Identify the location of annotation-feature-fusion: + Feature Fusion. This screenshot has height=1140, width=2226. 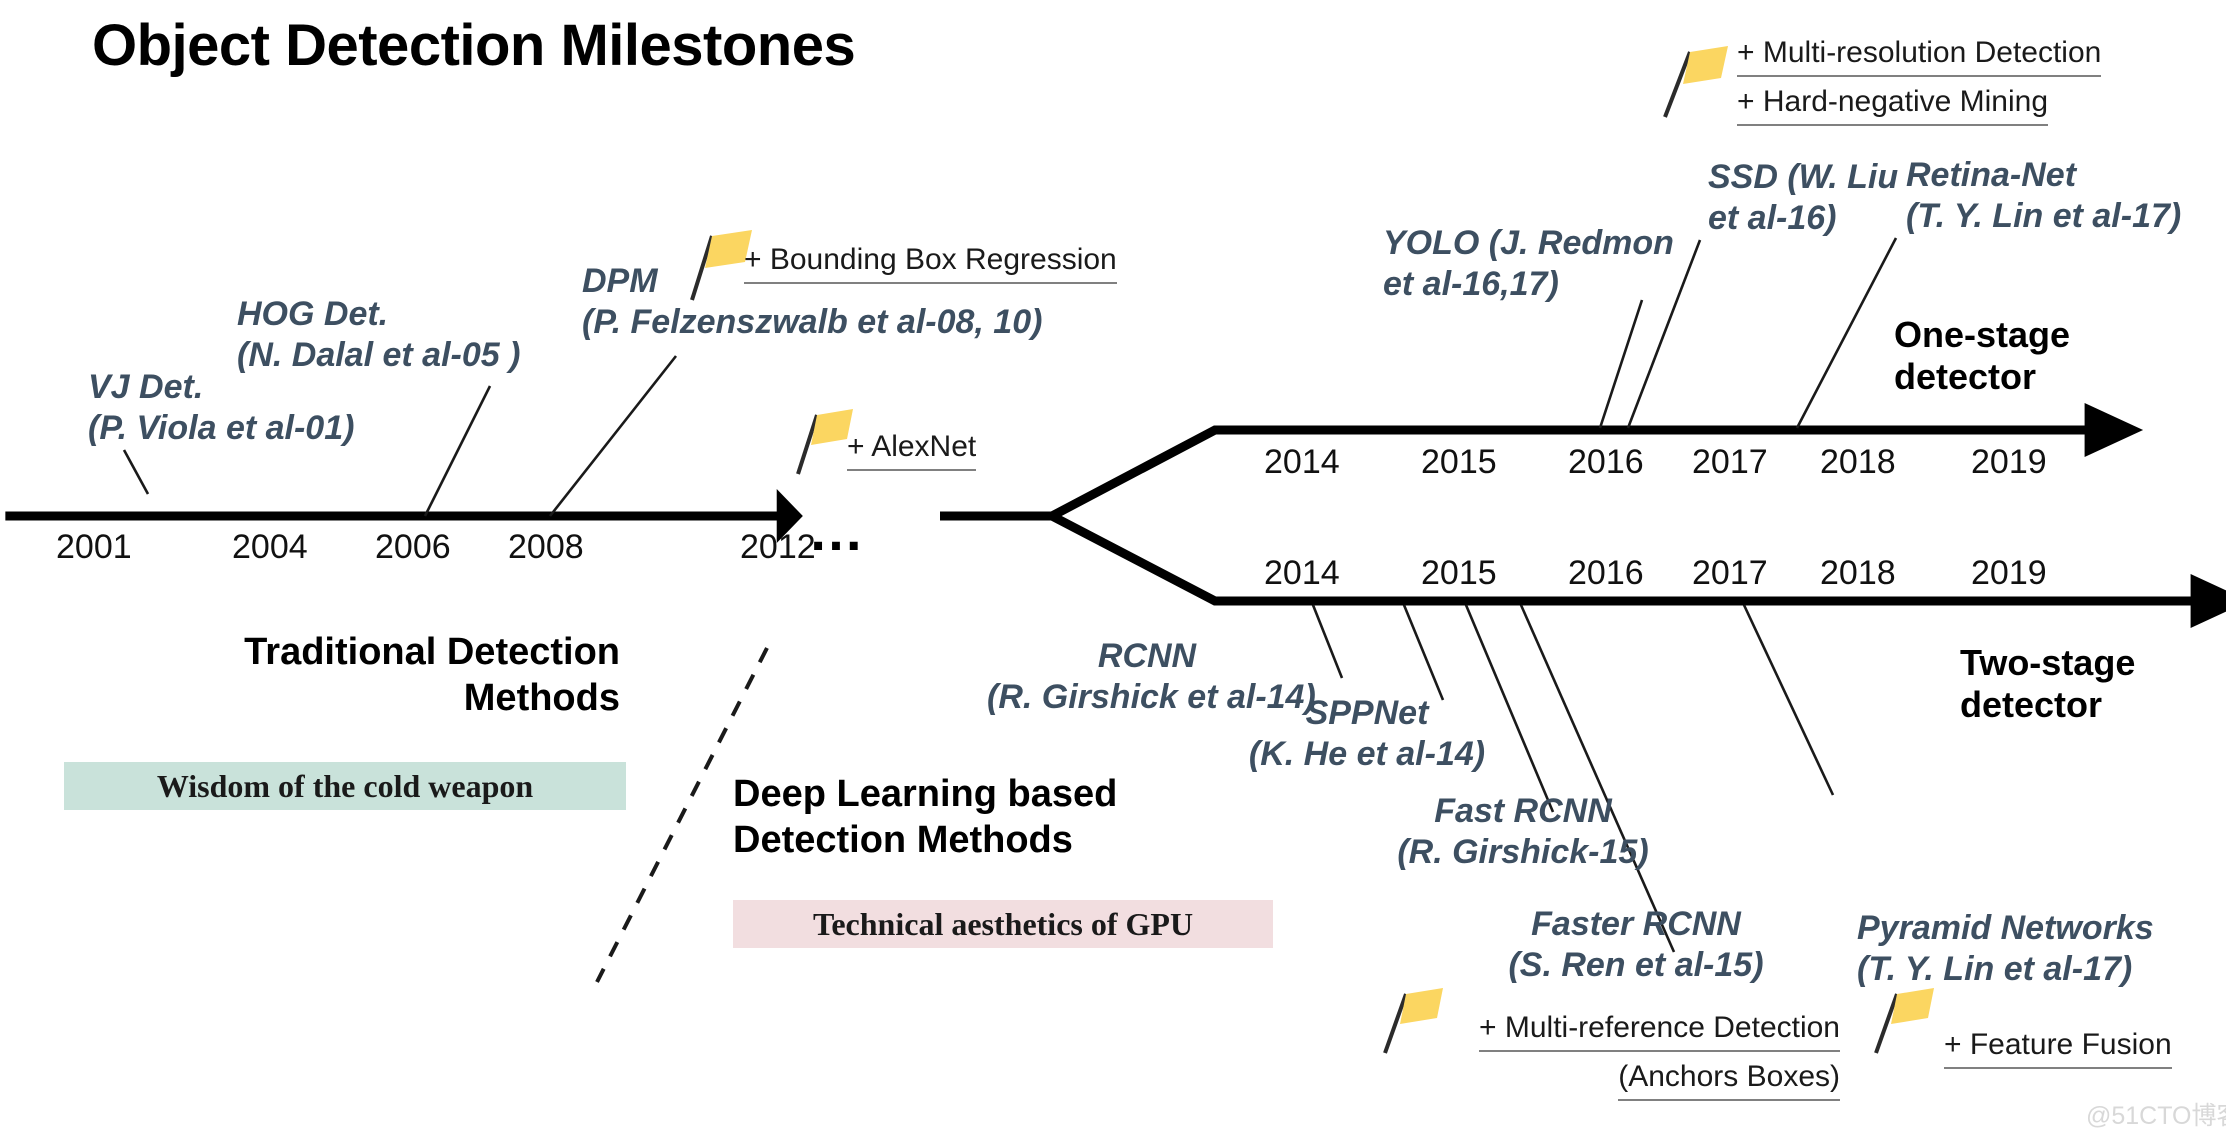
(2058, 1047).